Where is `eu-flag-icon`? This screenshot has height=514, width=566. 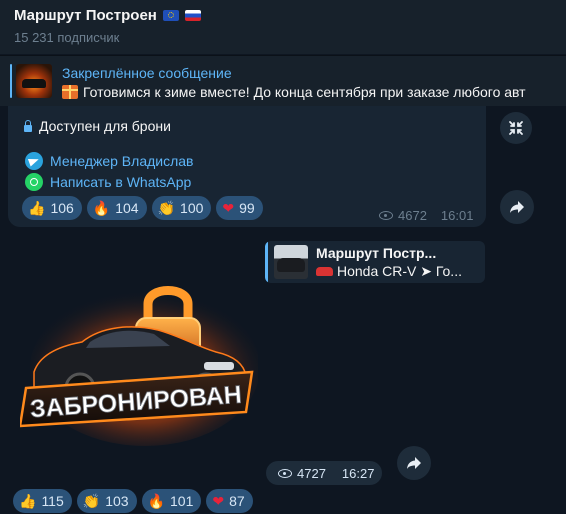
eu-flag-icon is located at coordinates (170, 15).